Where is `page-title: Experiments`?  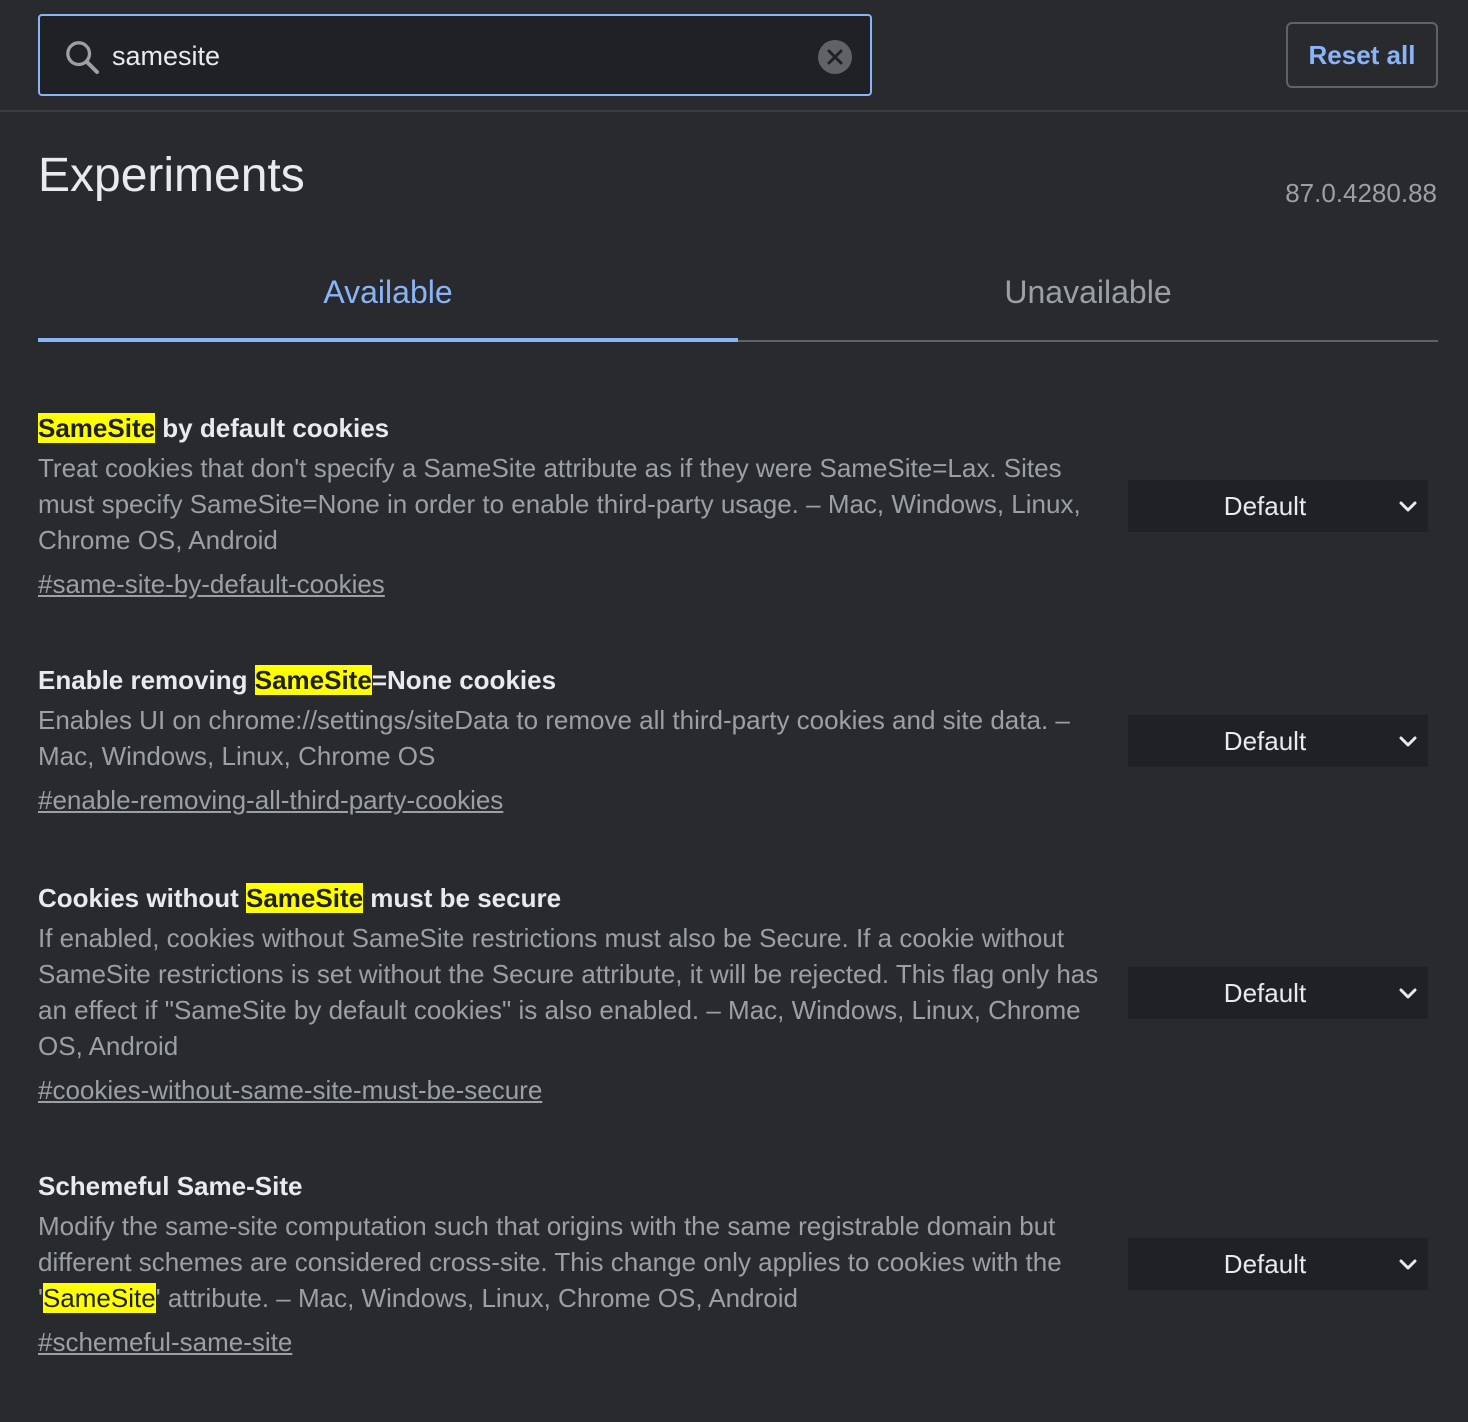
page-title: Experiments is located at coordinates (171, 175).